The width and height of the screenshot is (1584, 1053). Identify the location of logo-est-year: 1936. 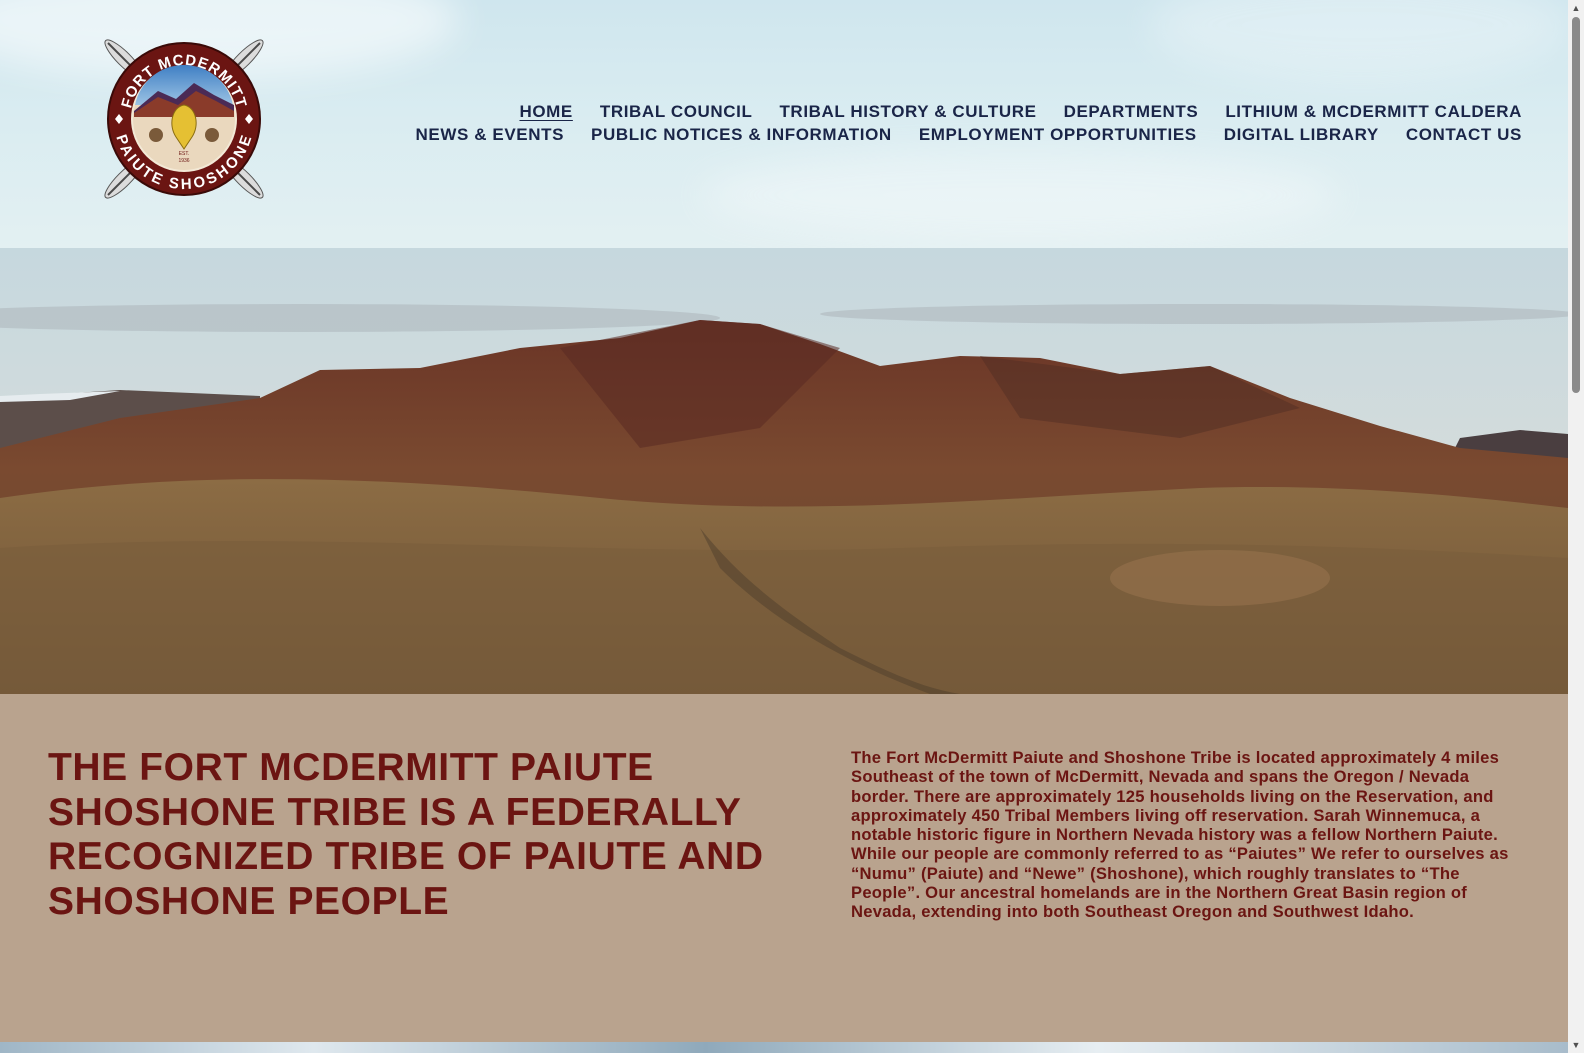
(183, 161).